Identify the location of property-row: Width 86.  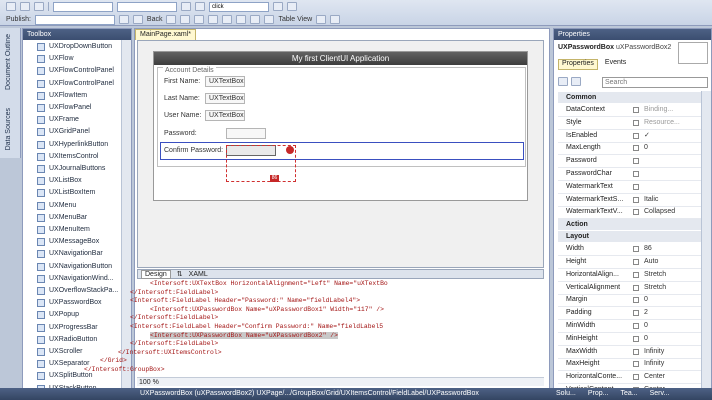
(633, 250).